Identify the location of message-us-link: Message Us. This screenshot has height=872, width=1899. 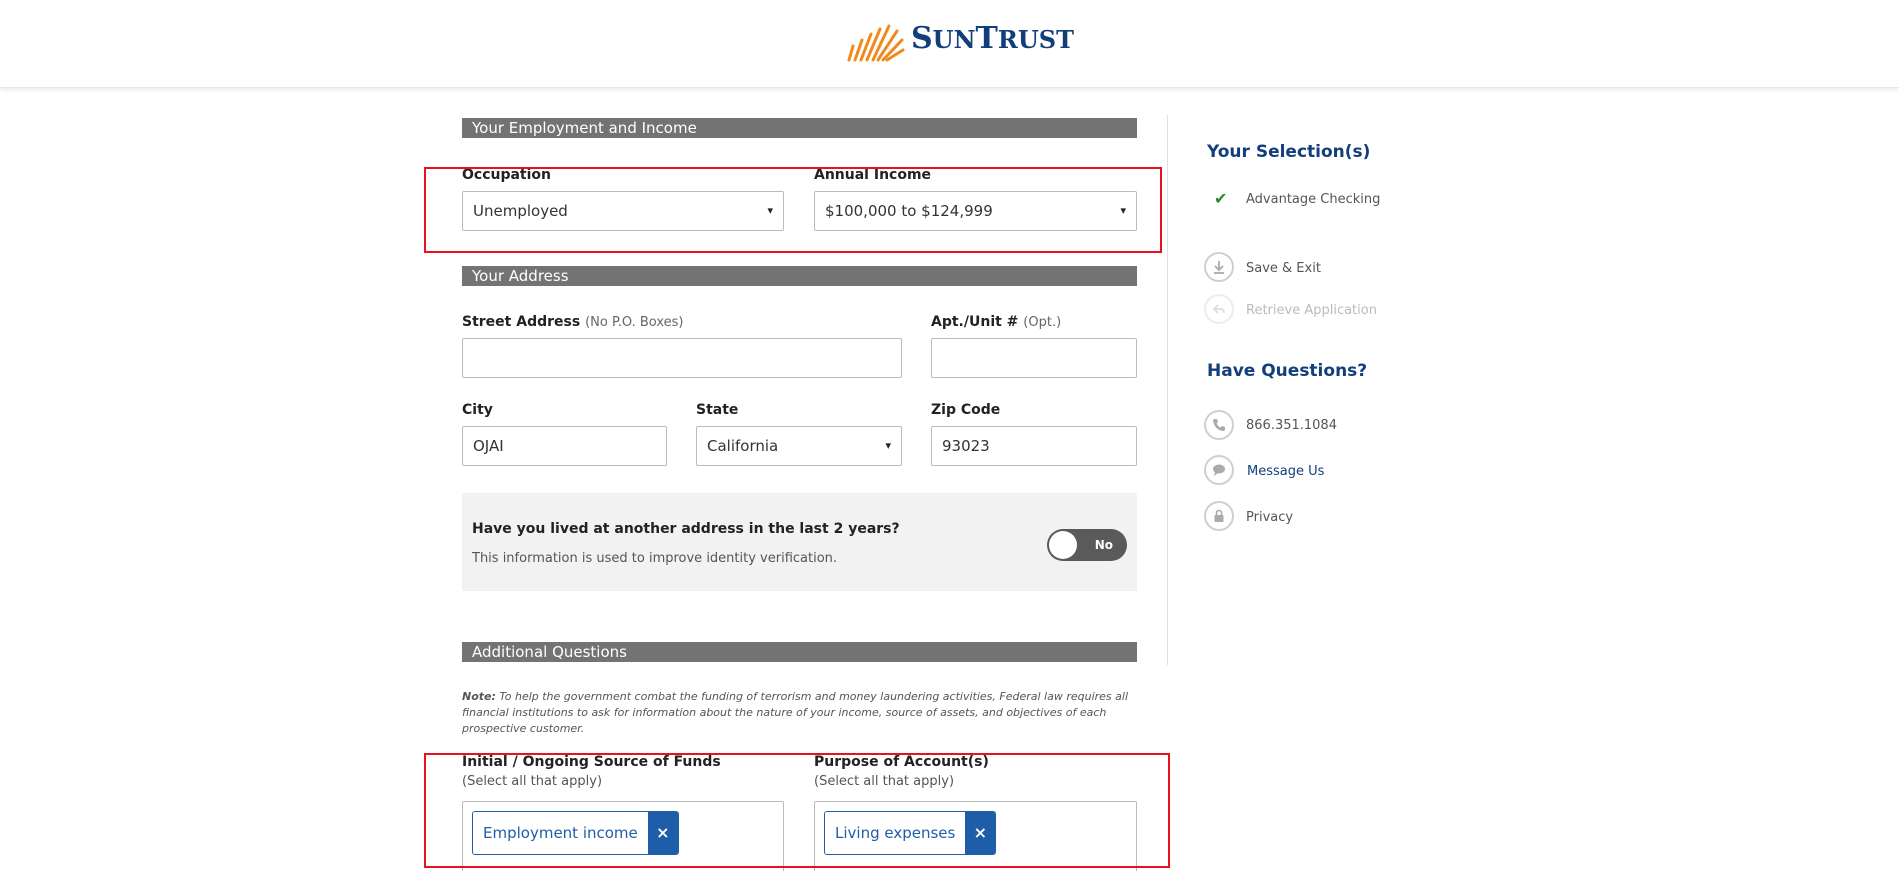
(1285, 471).